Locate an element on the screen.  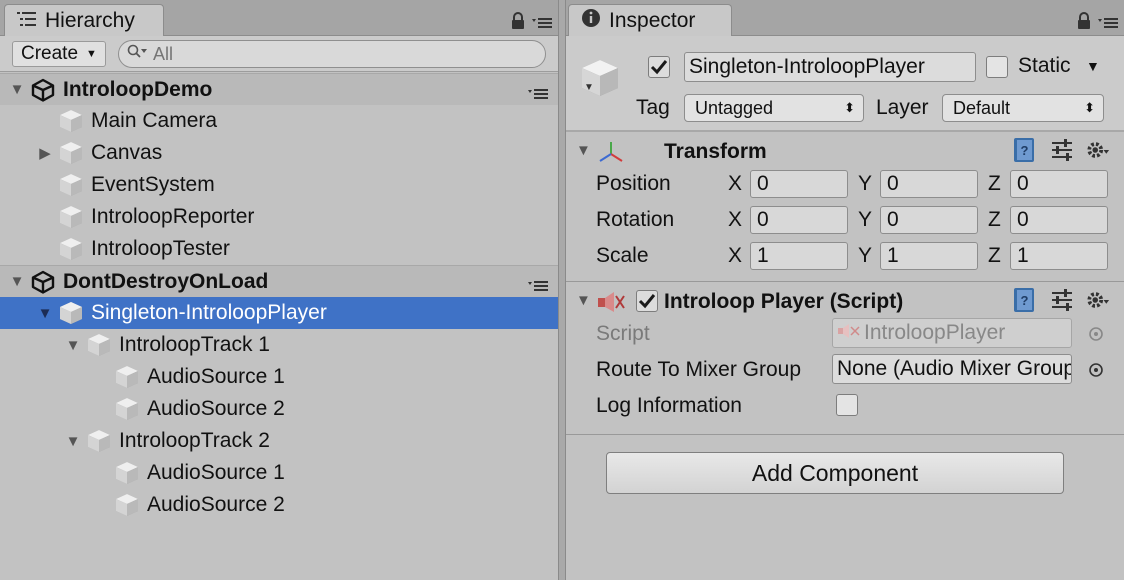
scale-x-field: 1 is located at coordinates (799, 256).